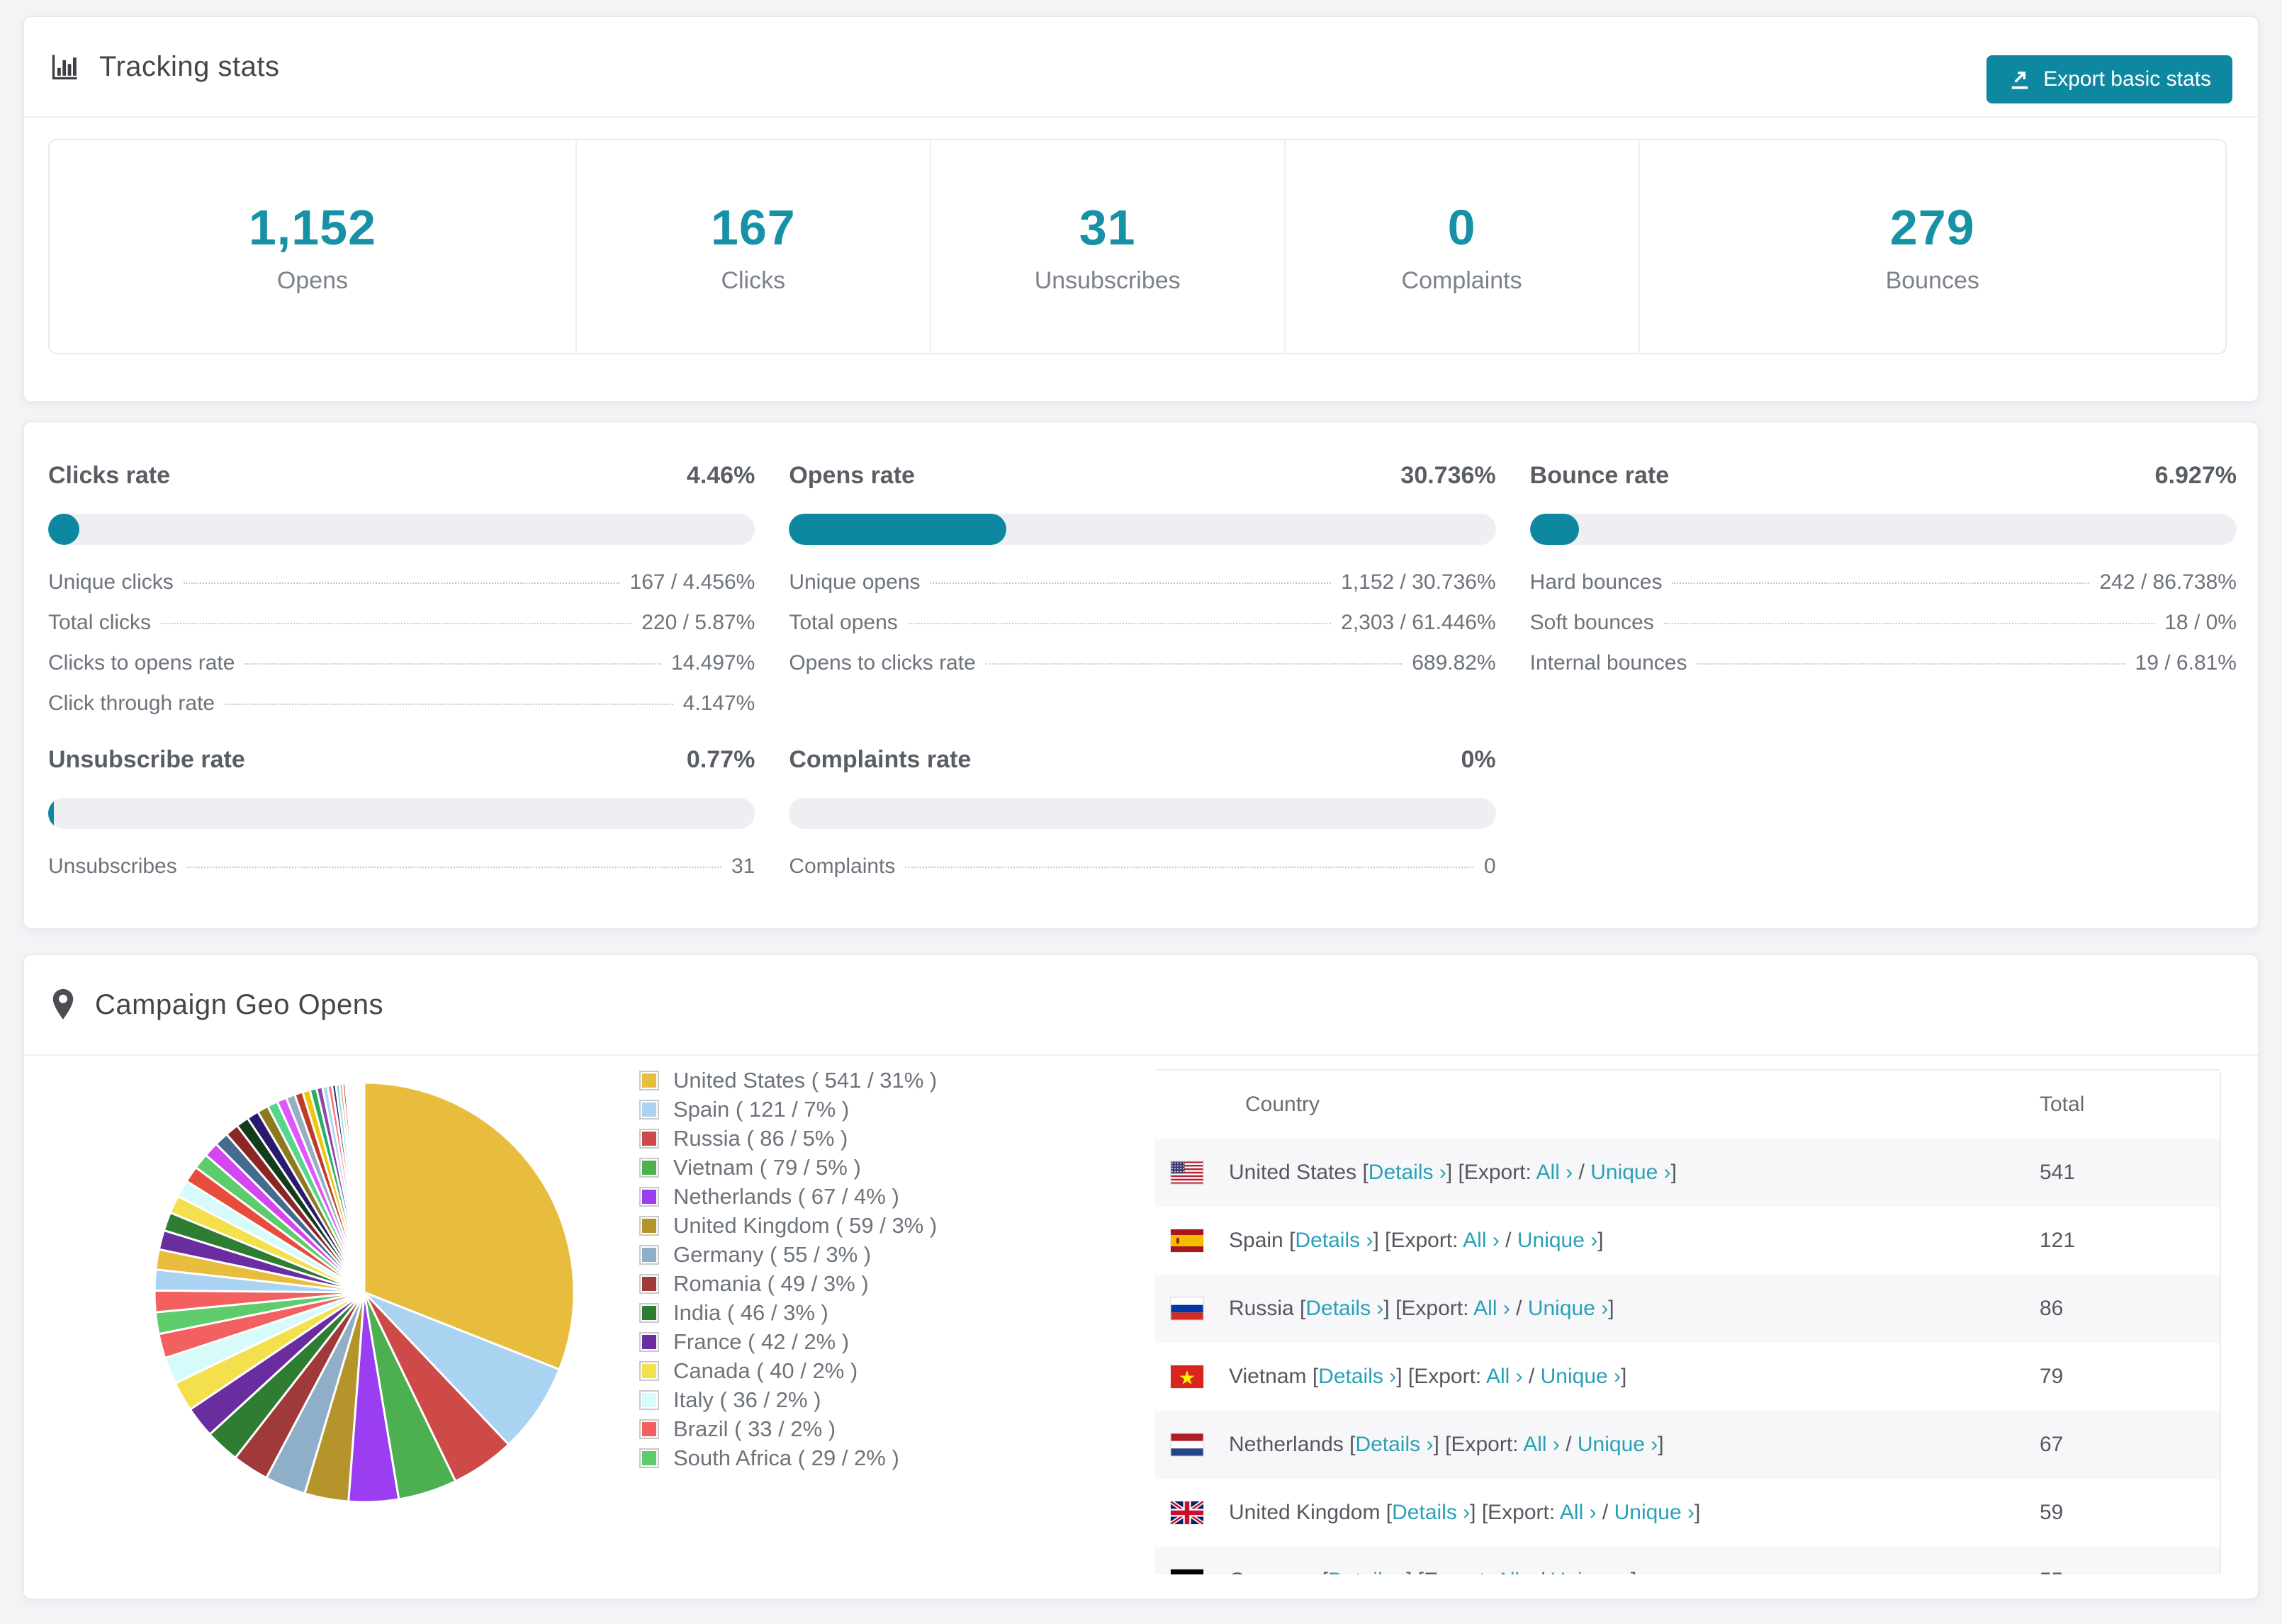 This screenshot has width=2282, height=1624. Describe the element at coordinates (755, 1429) in the screenshot. I see `legend-label: Brazil ( 33 / 2% )` at that location.